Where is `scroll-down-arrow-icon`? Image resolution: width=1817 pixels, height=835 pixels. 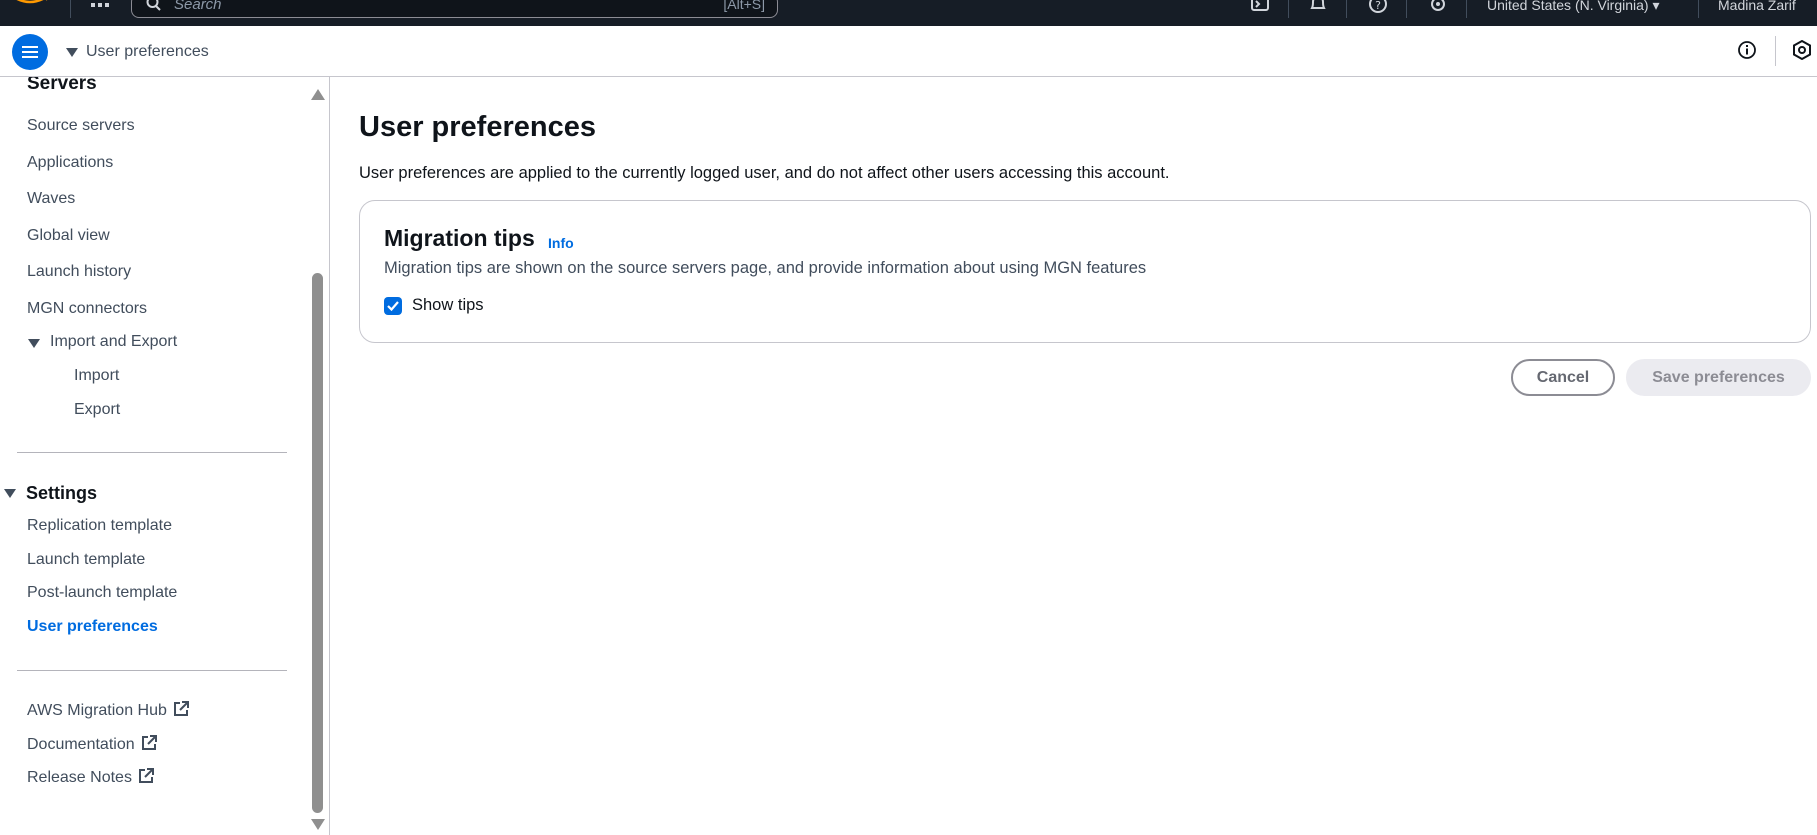 scroll-down-arrow-icon is located at coordinates (318, 824).